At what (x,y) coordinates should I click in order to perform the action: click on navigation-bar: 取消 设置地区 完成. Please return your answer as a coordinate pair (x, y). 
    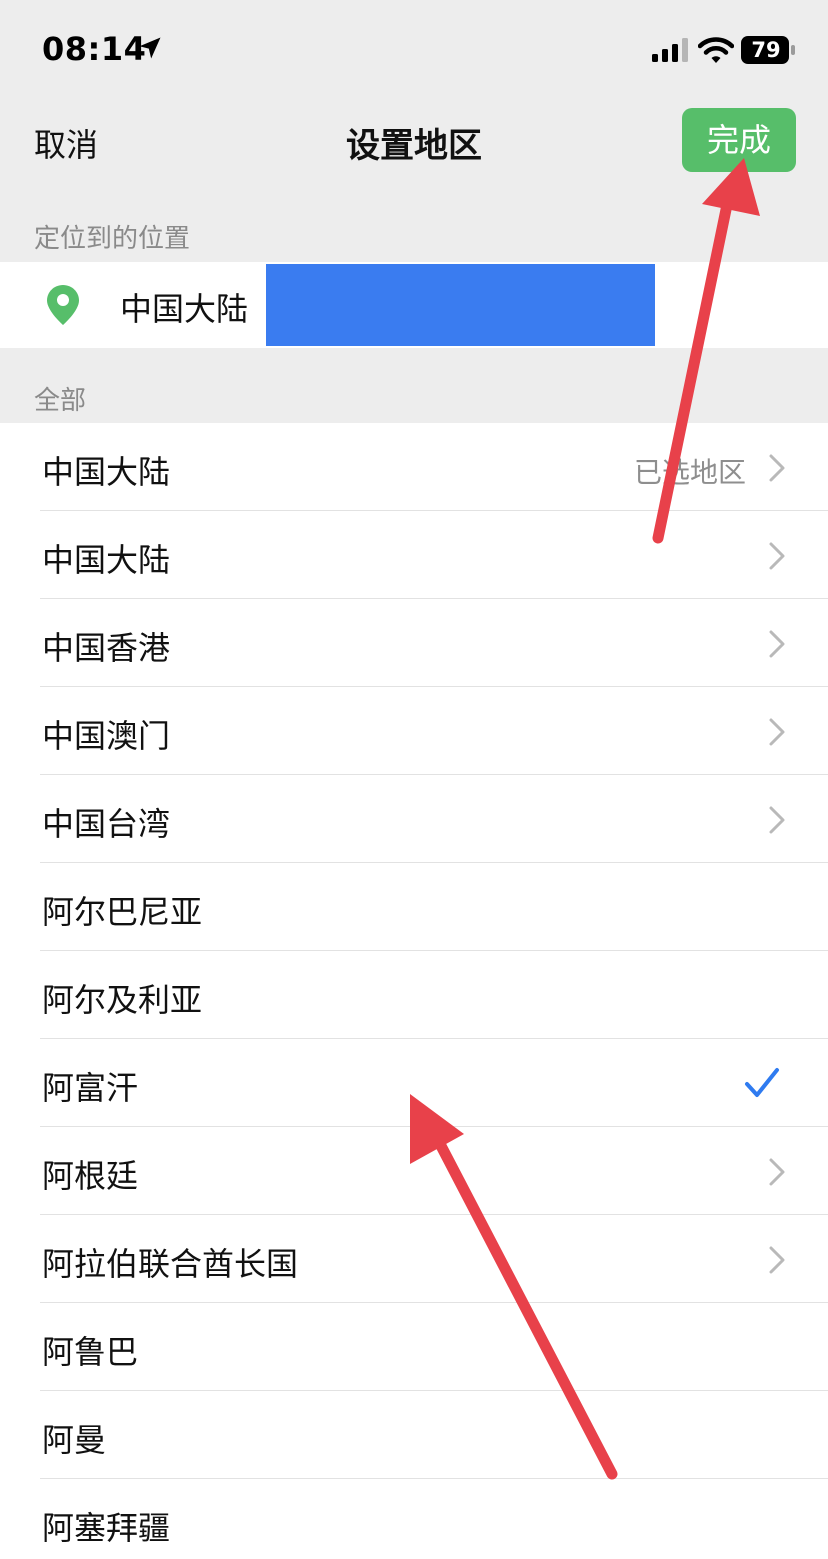
    Looking at the image, I should click on (414, 142).